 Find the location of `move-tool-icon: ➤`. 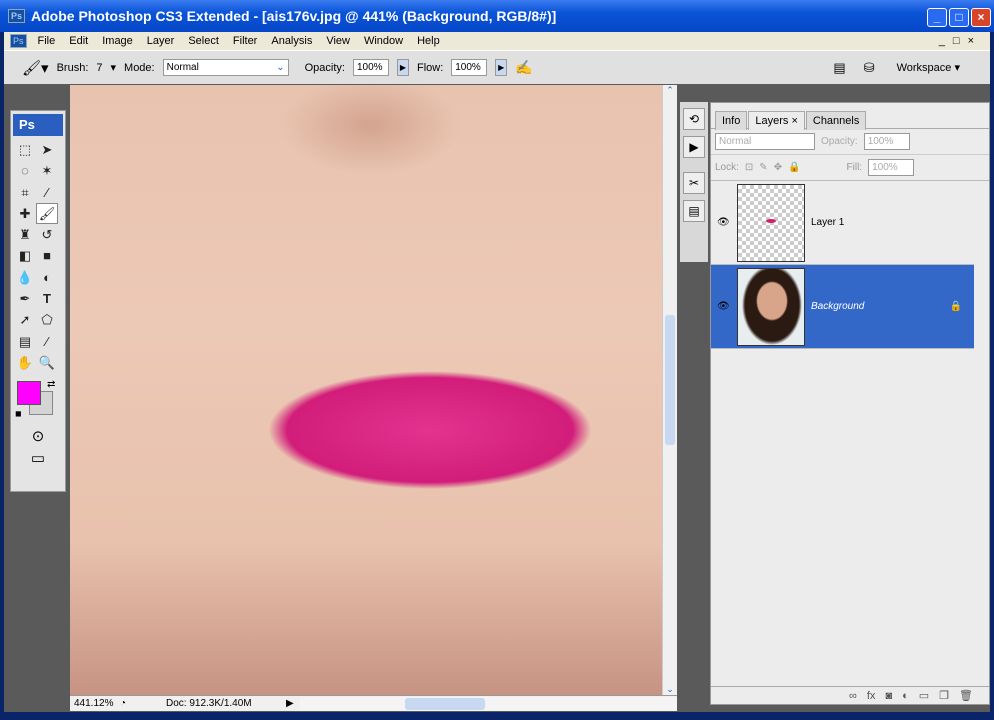

move-tool-icon: ➤ is located at coordinates (47, 149).